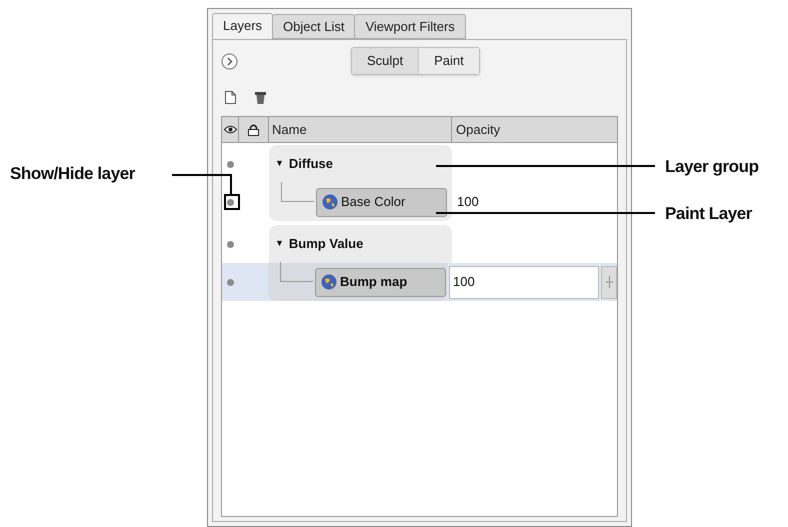  I want to click on new-page-icon, so click(230, 97).